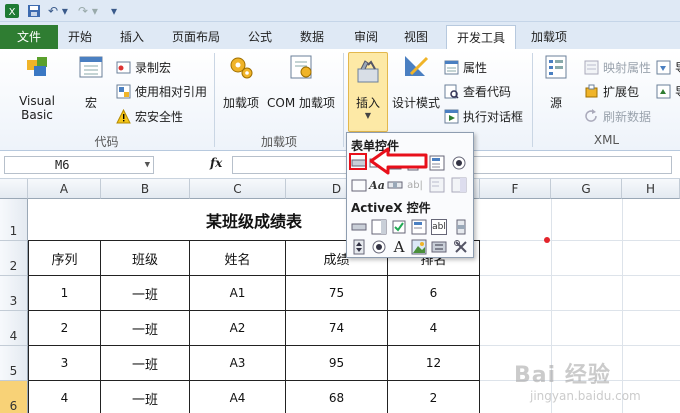  I want to click on import-button: 导, so click(668, 67).